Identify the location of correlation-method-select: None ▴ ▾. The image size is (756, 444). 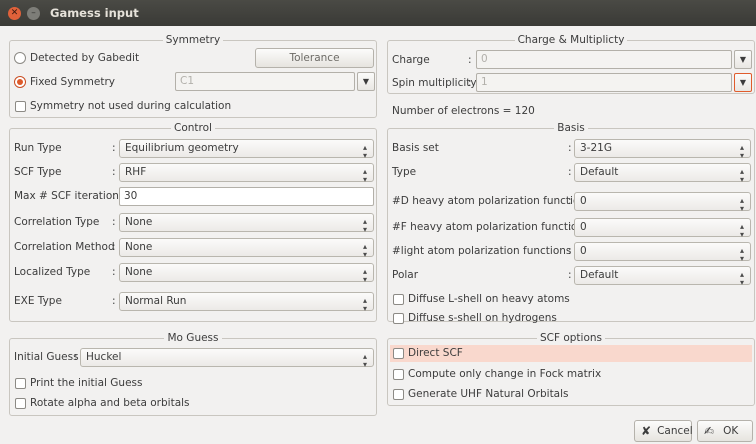
(246, 248).